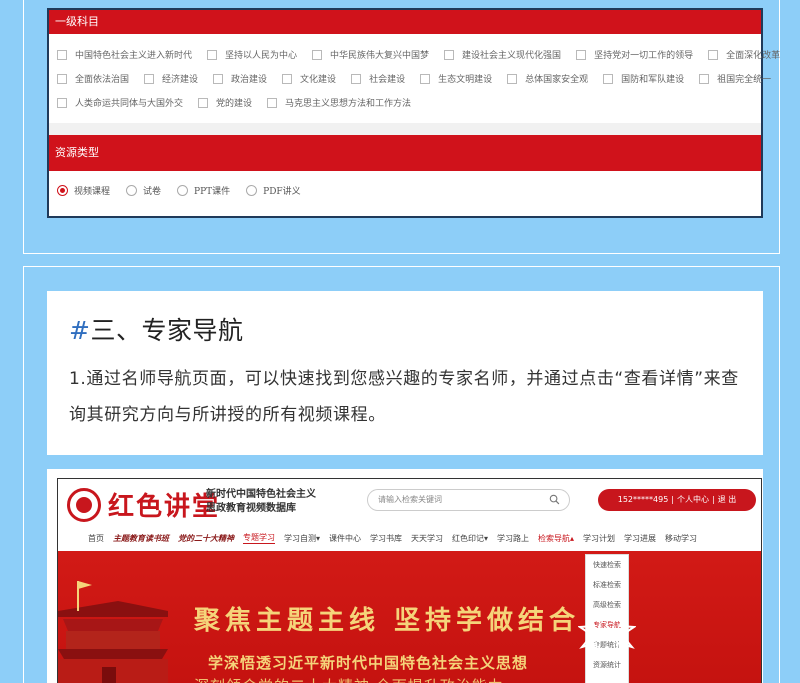 Image resolution: width=800 pixels, height=683 pixels. Describe the element at coordinates (465, 80) in the screenshot. I see `checkbox-label: 生态文明建设` at that location.